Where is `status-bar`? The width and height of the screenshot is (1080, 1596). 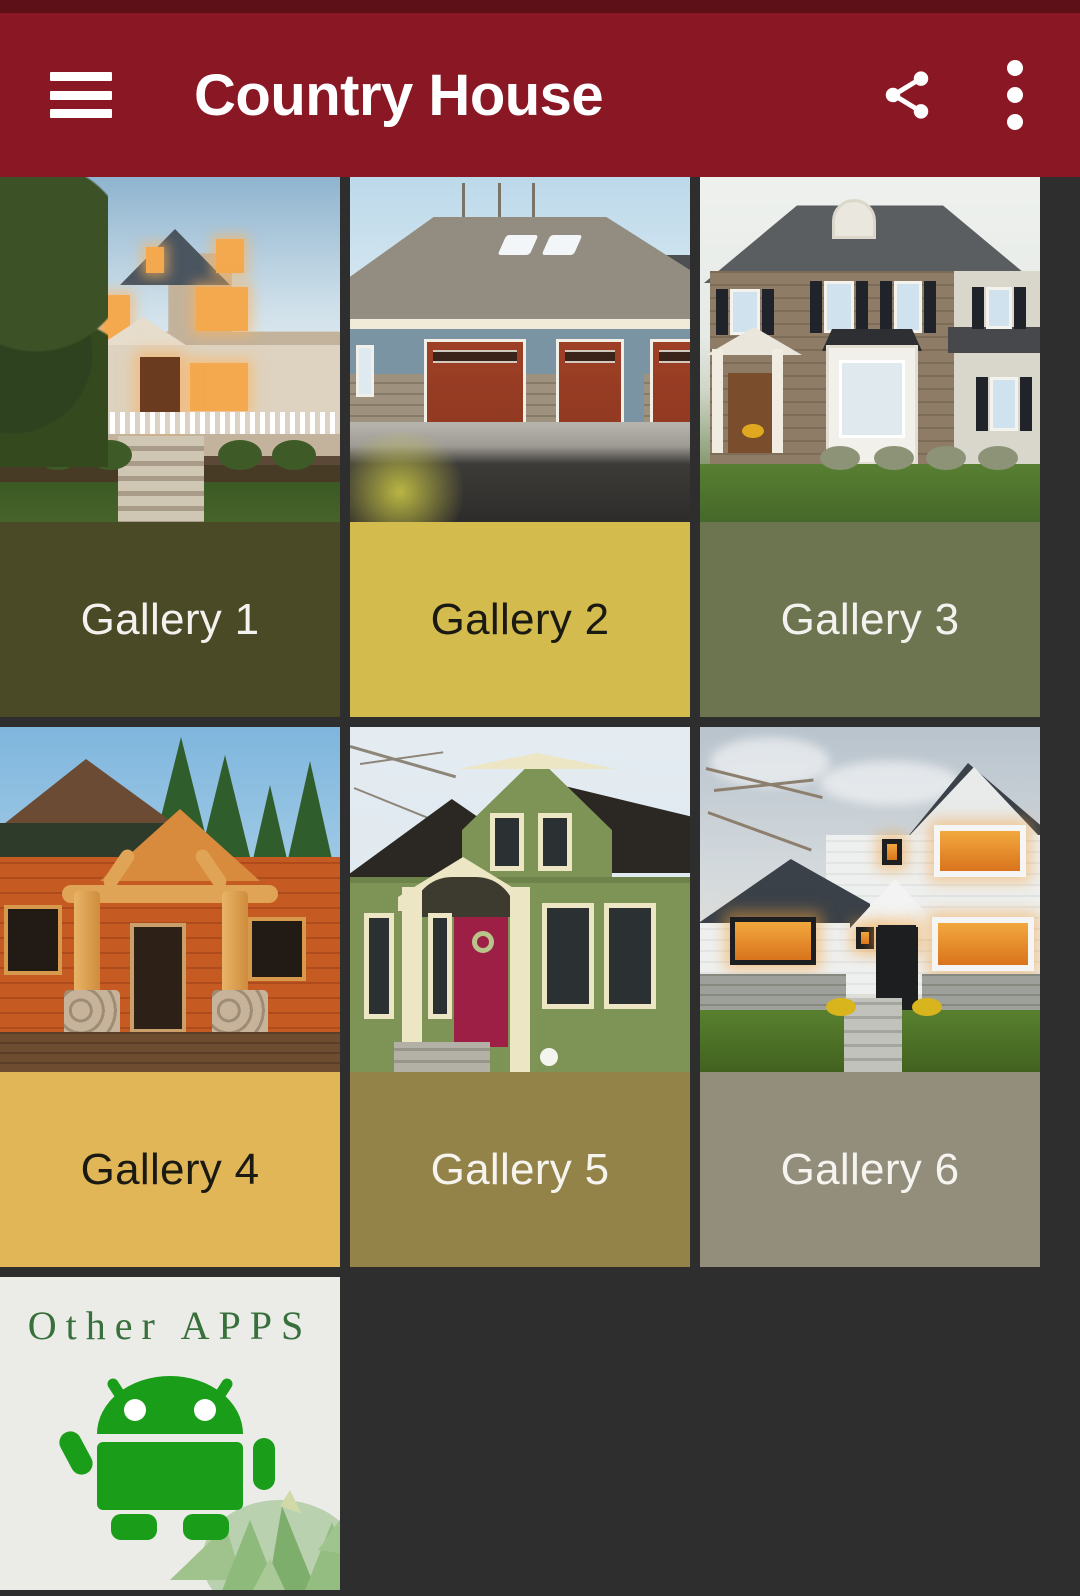
status-bar is located at coordinates (540, 6).